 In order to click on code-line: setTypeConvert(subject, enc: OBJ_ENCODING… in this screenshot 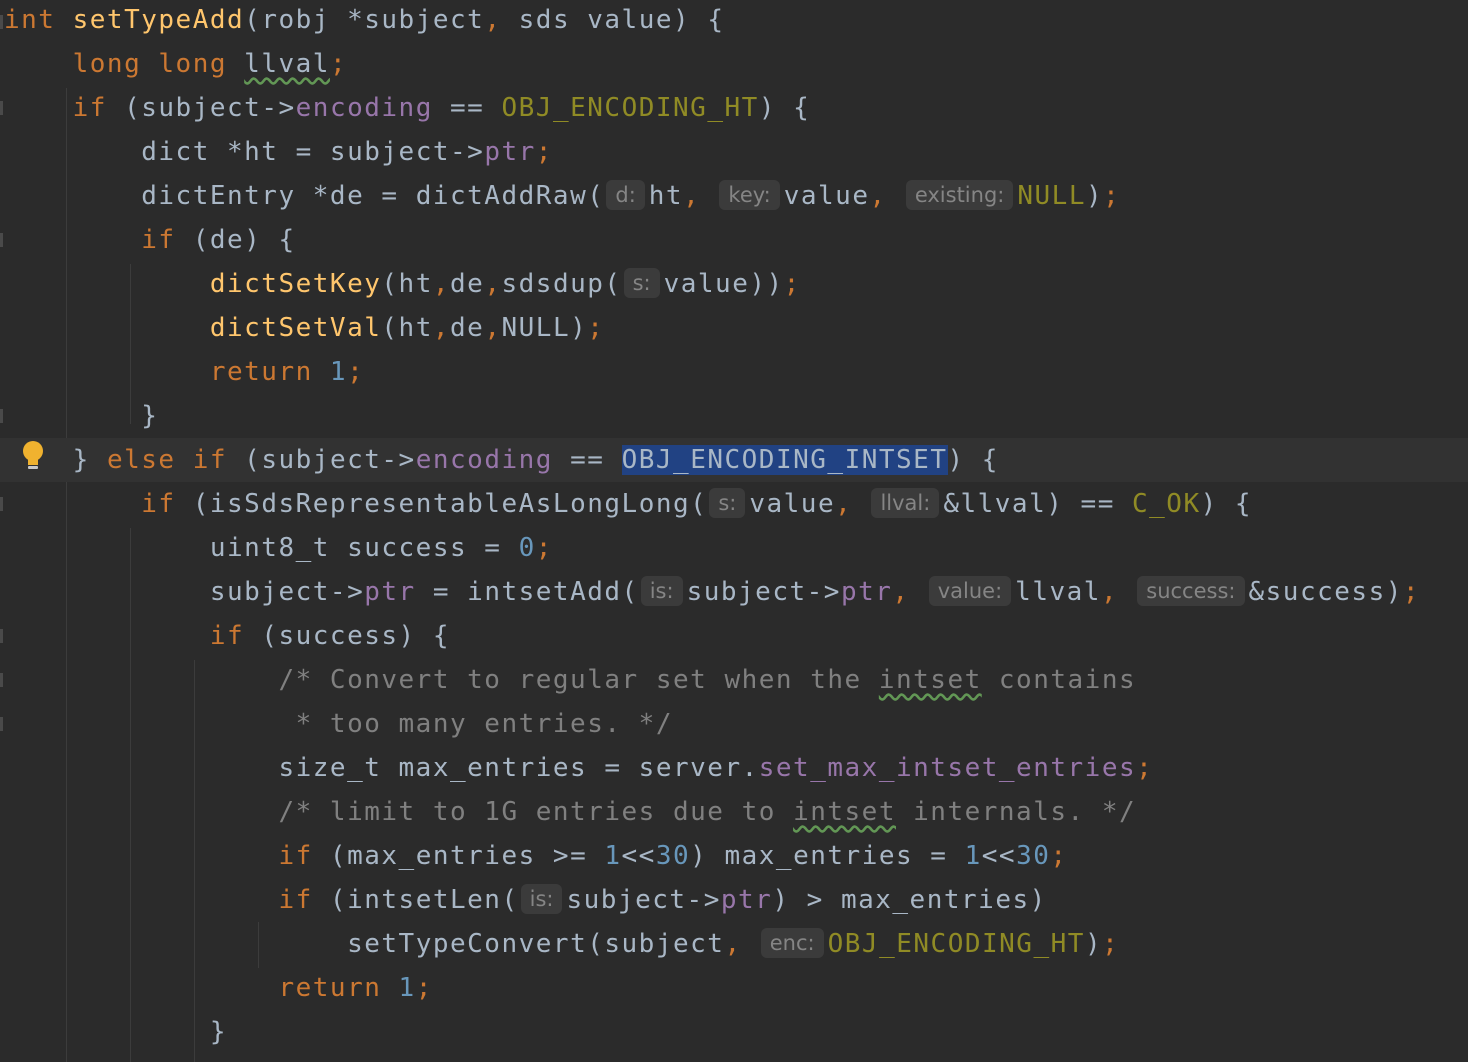, I will do `click(559, 944)`.